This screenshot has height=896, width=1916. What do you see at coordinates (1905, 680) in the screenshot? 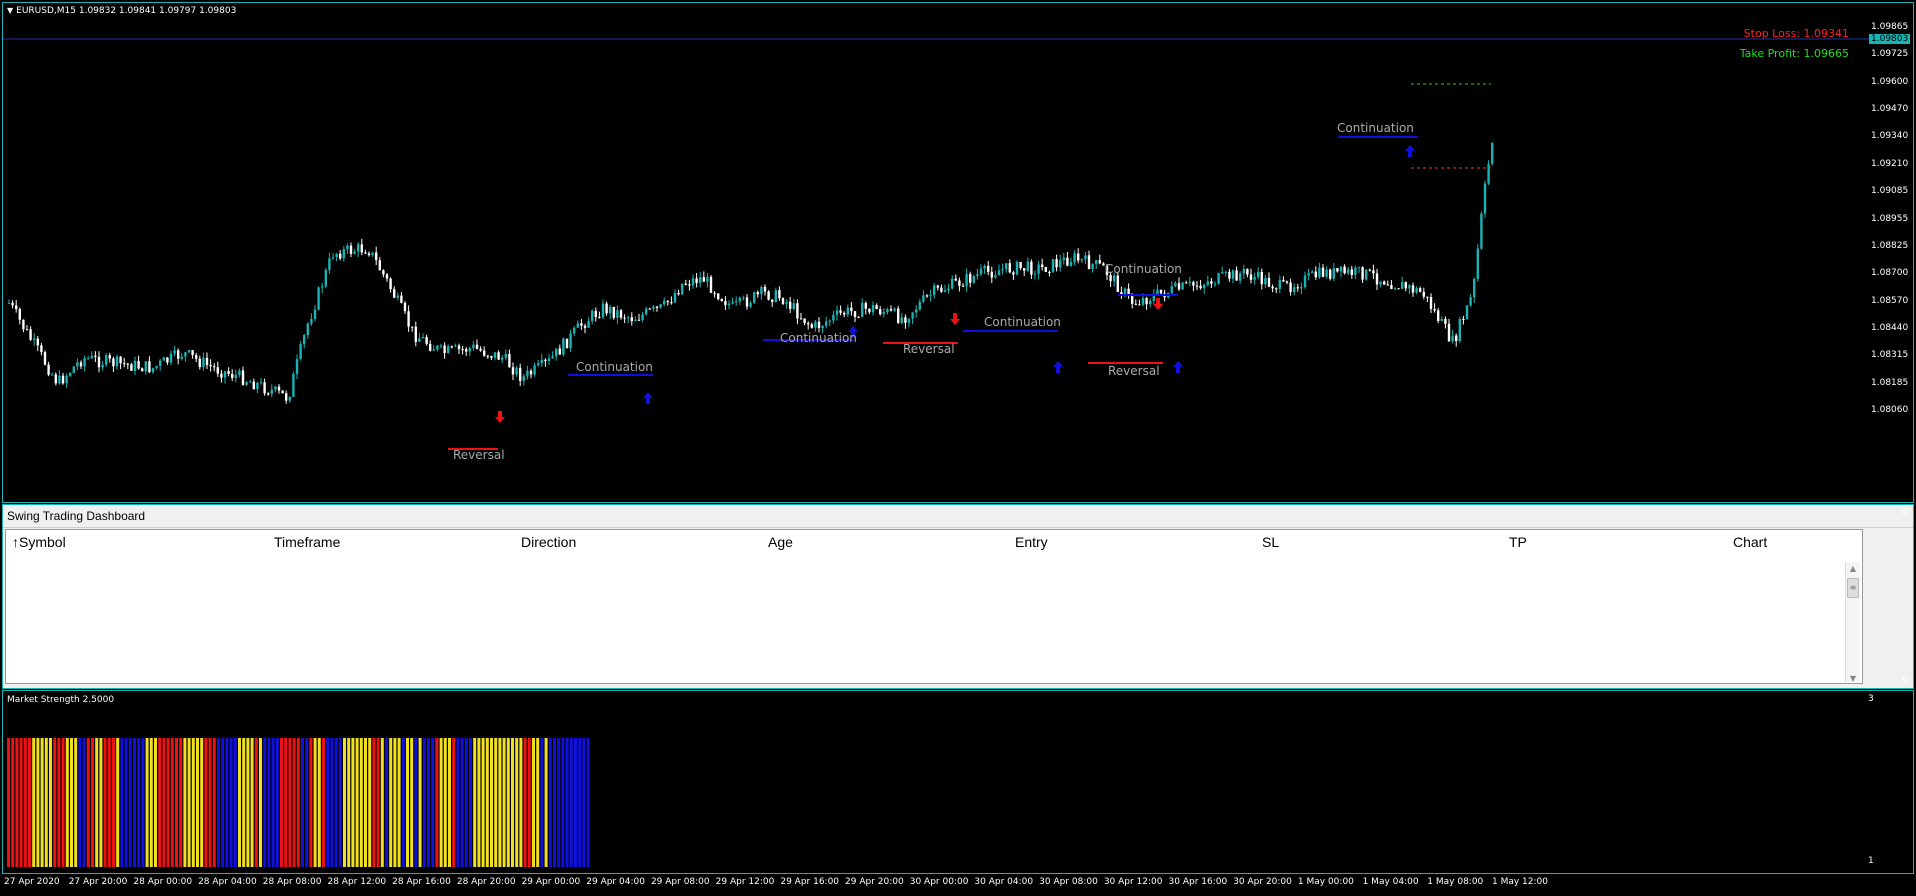
I see `dashboard-axis-bottom: 0` at bounding box center [1905, 680].